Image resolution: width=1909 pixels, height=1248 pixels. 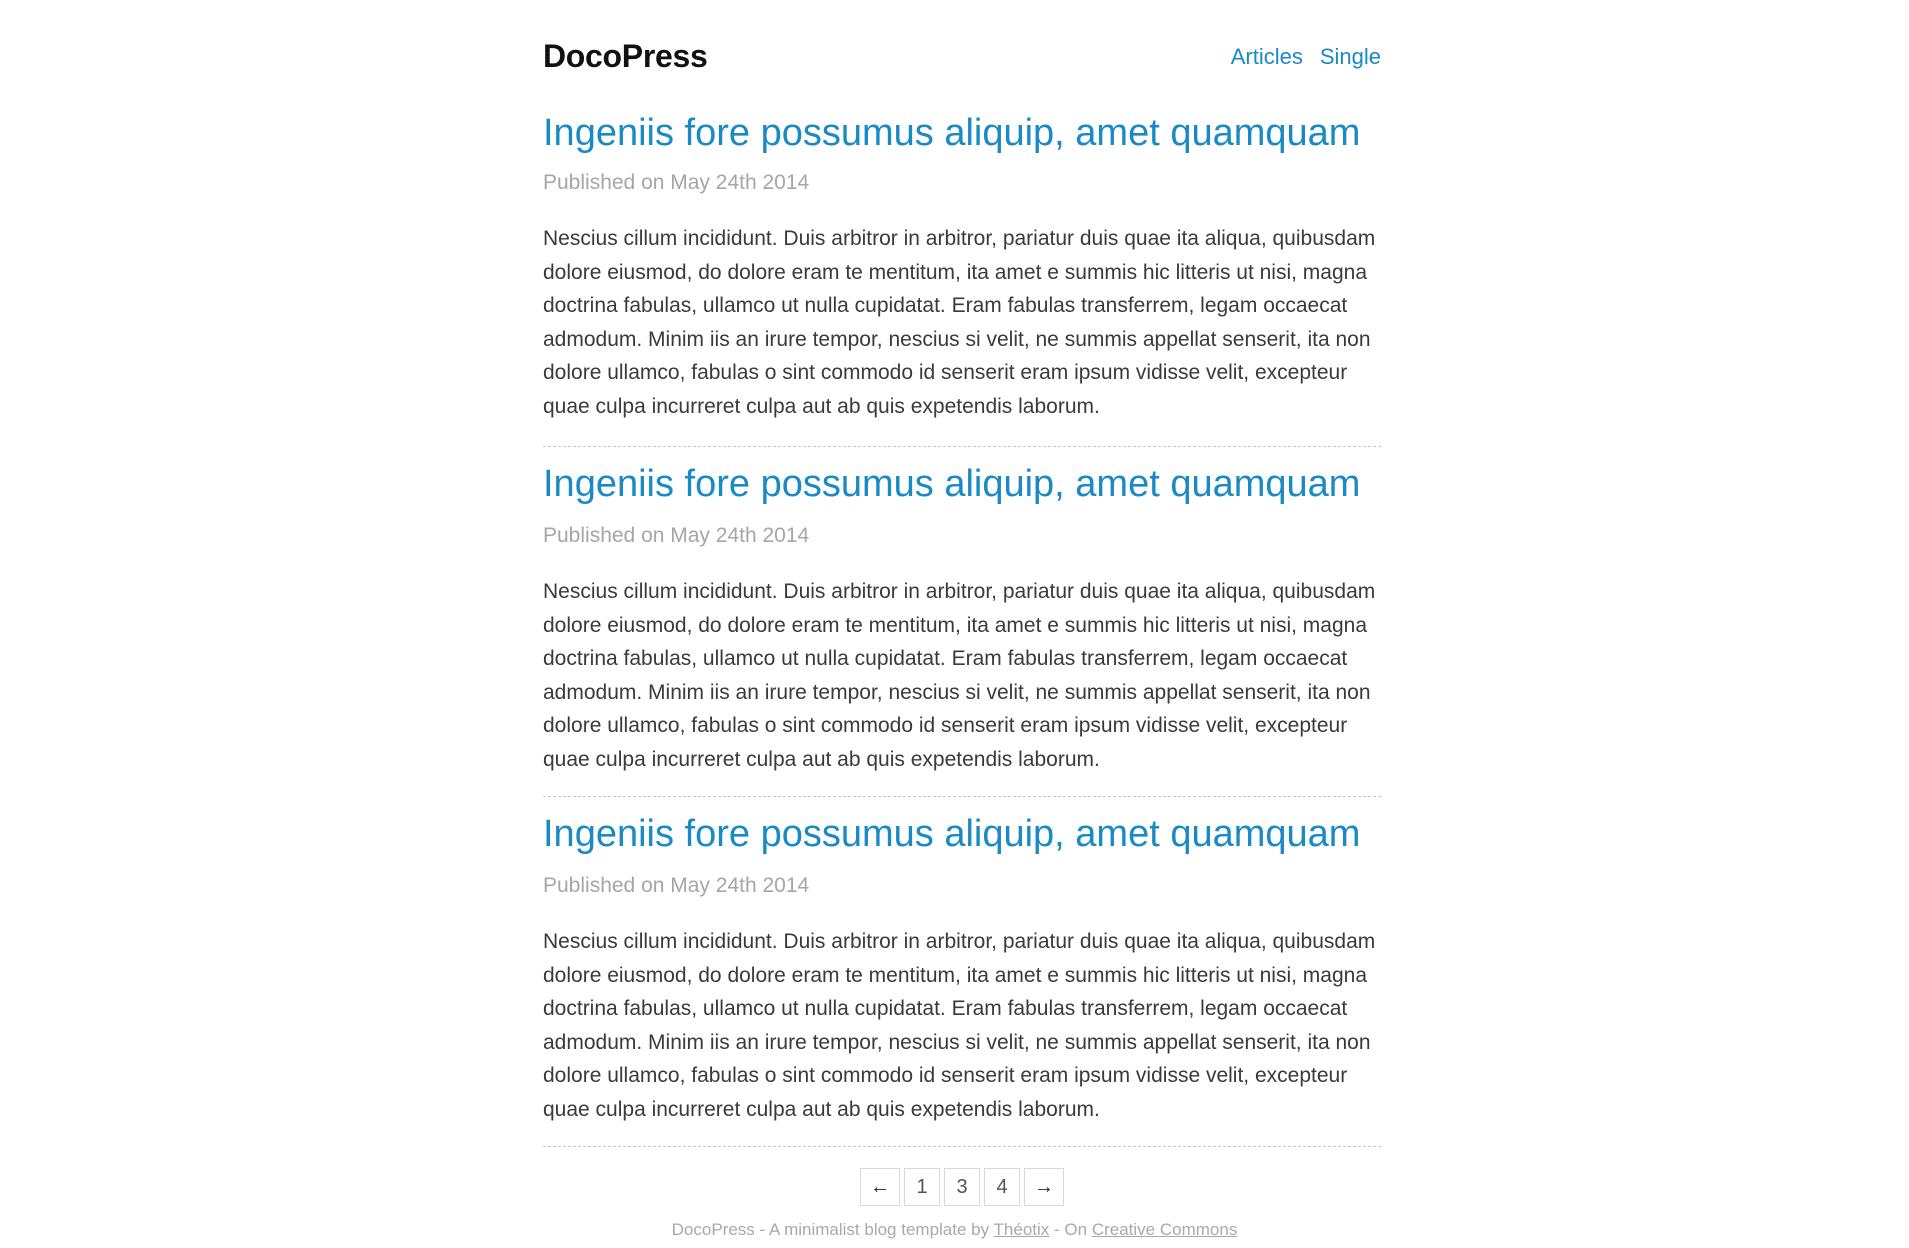 I want to click on main-nav: Articles Single, so click(x=1306, y=57).